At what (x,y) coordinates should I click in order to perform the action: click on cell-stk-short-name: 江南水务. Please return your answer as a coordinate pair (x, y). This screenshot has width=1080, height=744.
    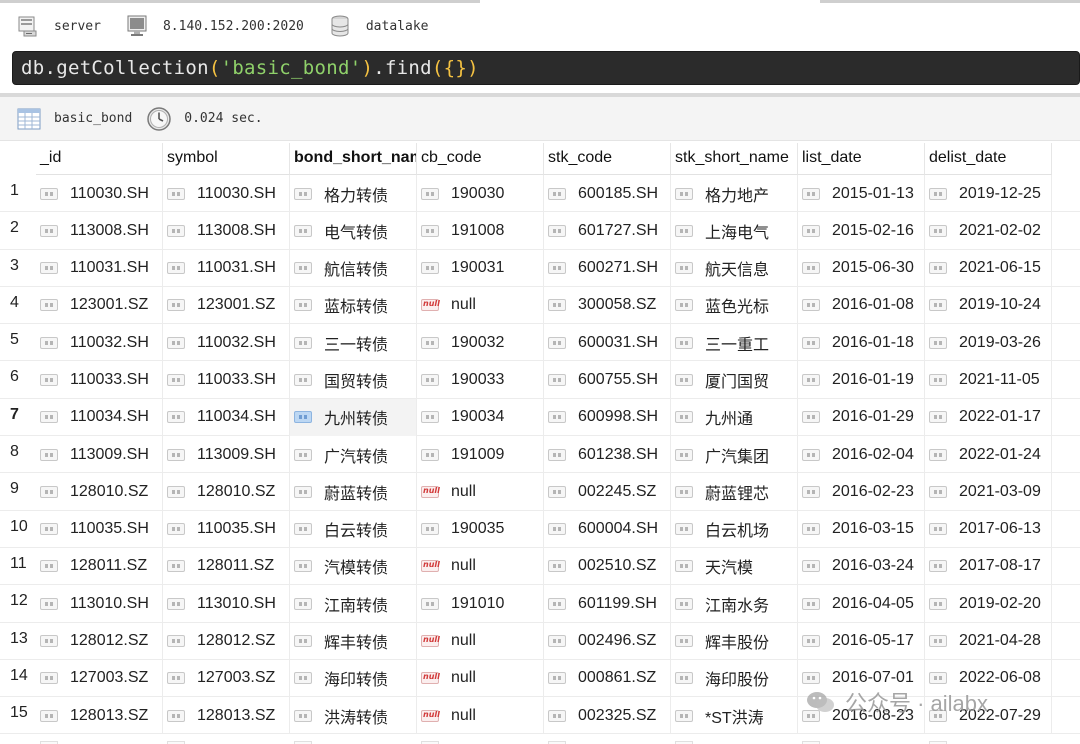
    Looking at the image, I should click on (734, 604).